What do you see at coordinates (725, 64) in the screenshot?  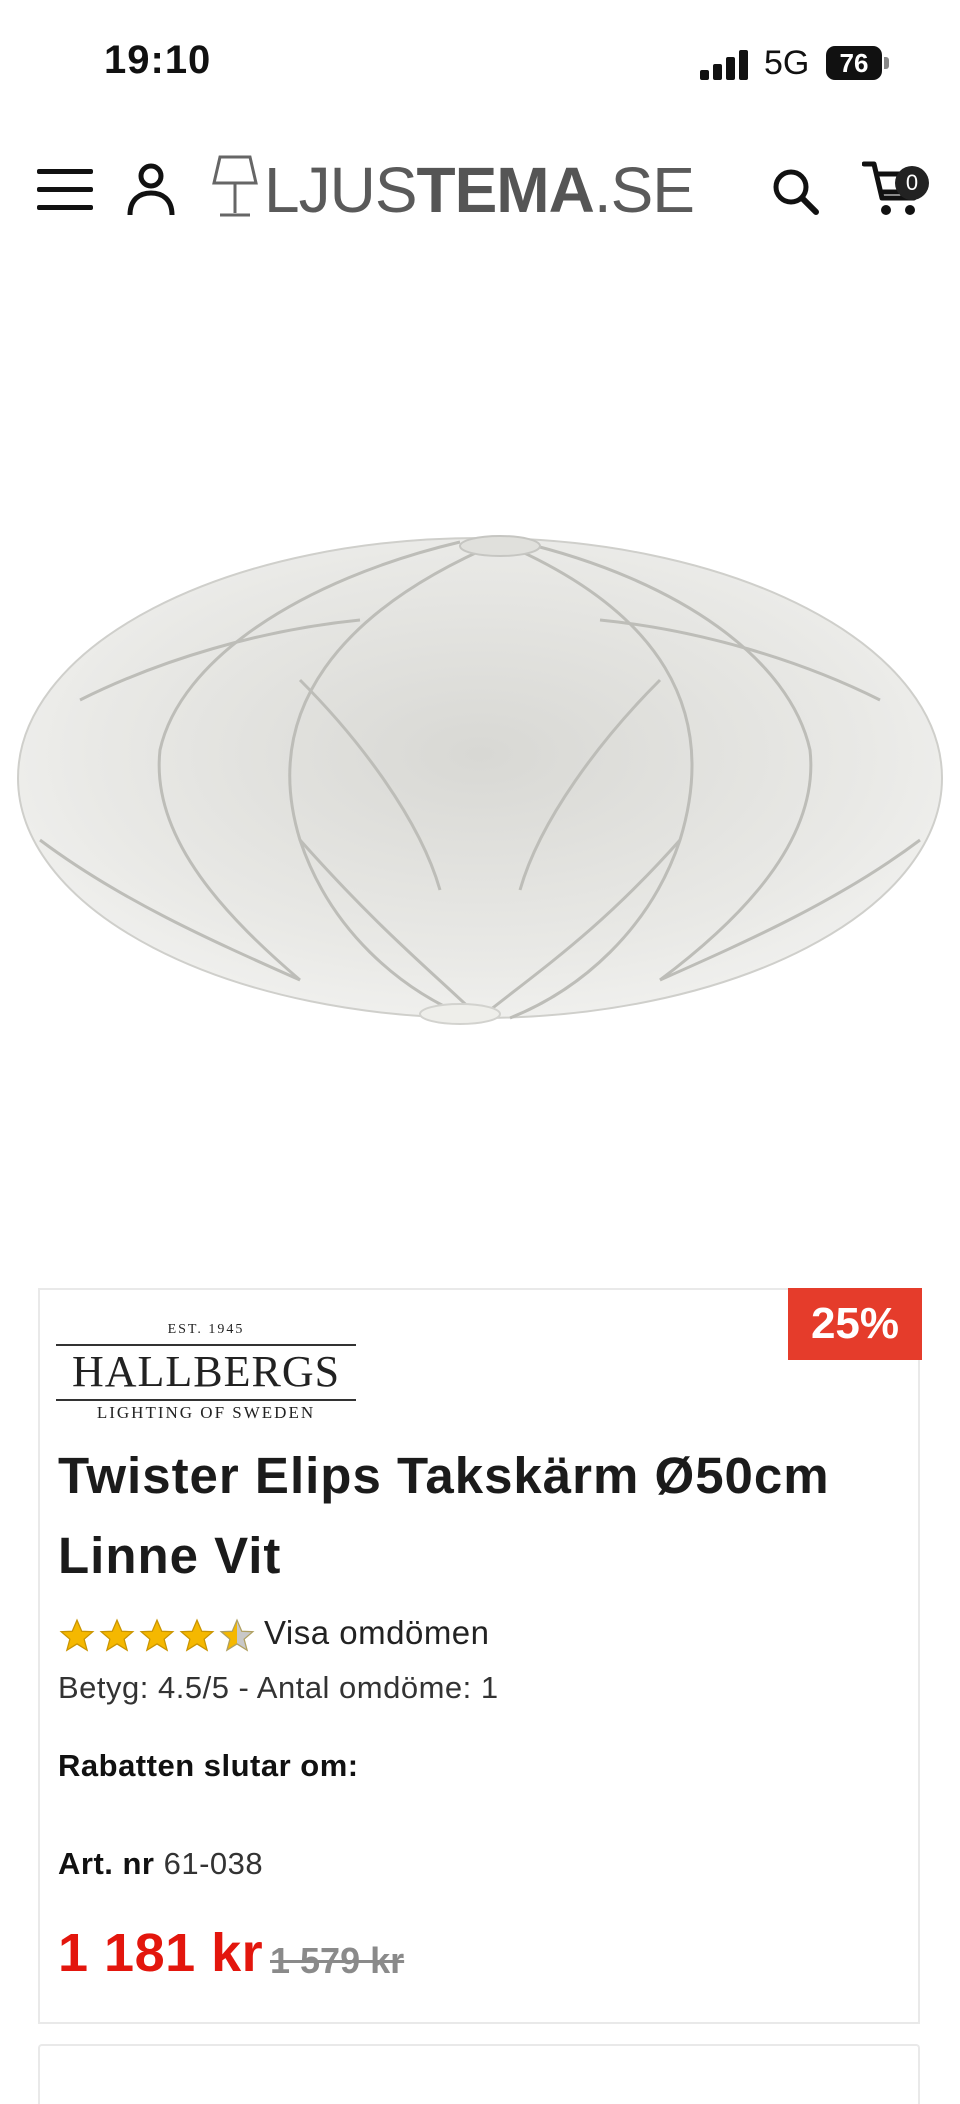 I see `signal-icon` at bounding box center [725, 64].